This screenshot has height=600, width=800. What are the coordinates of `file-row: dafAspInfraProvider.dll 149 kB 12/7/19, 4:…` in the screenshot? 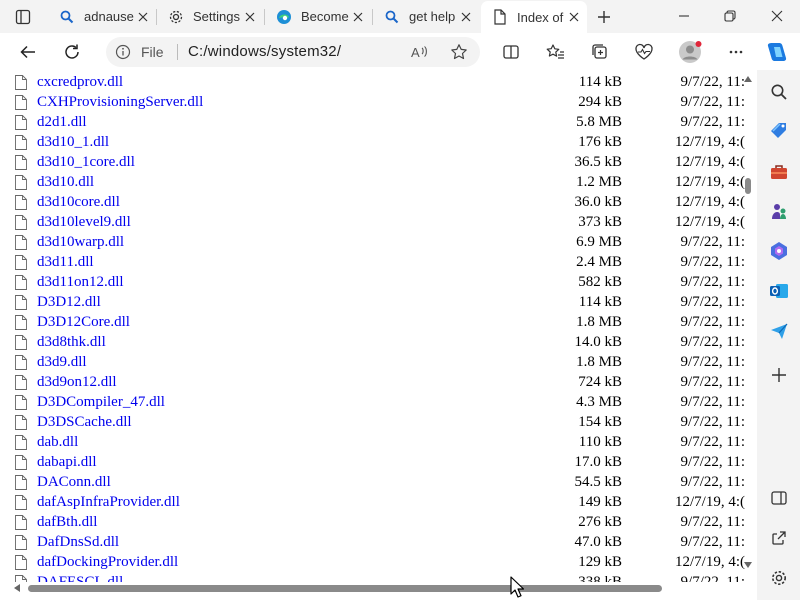 It's located at (372, 503).